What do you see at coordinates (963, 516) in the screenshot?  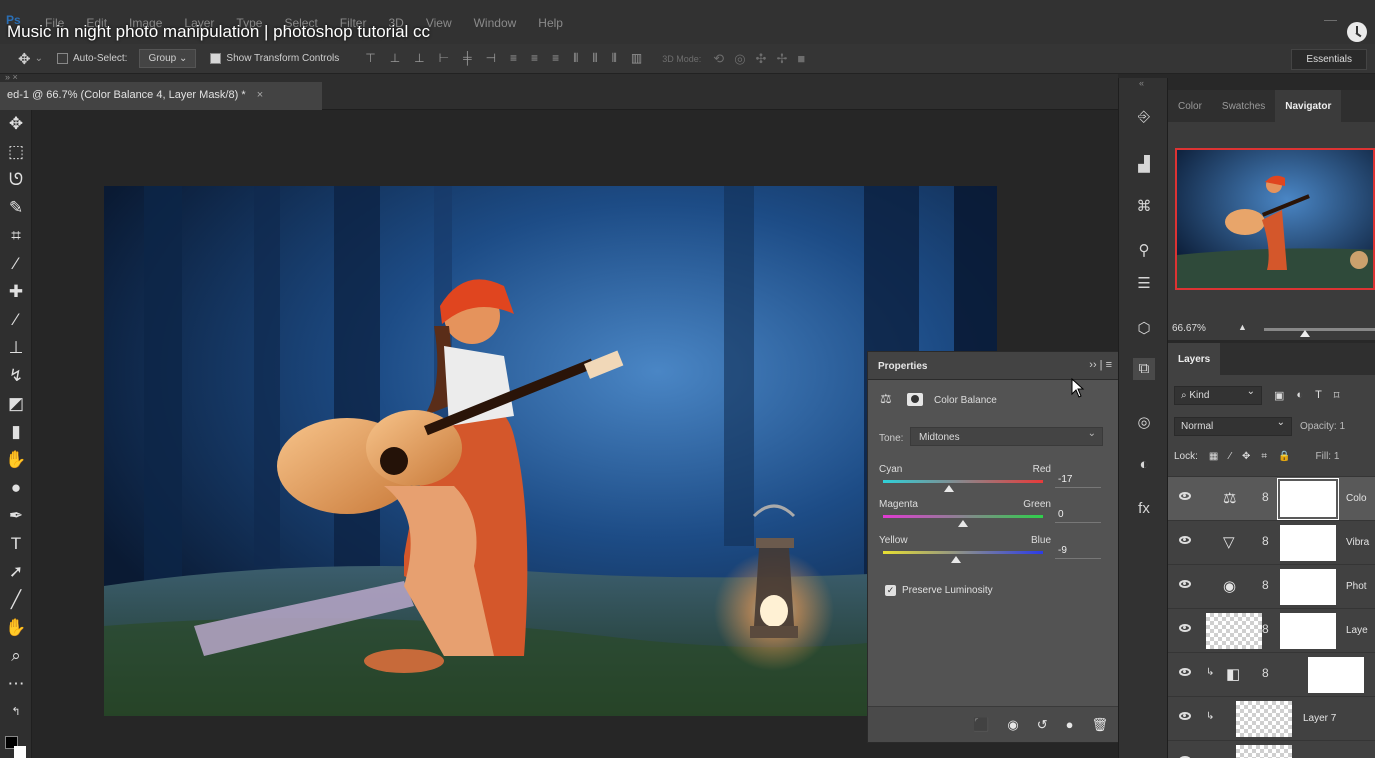 I see `magenta-green-track` at bounding box center [963, 516].